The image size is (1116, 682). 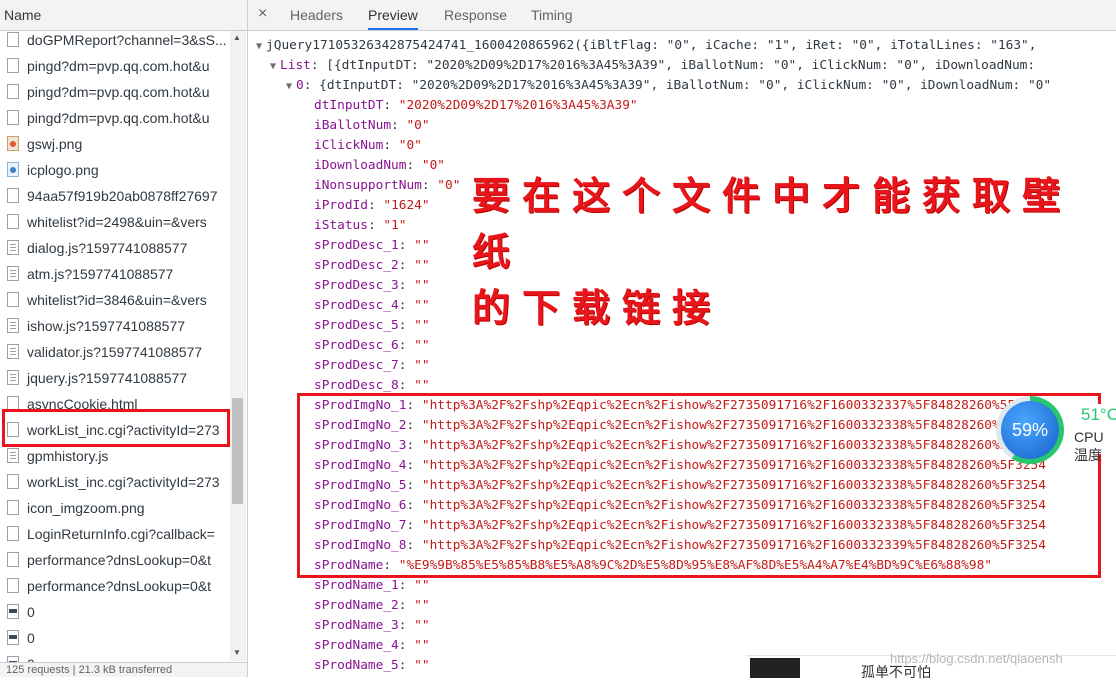 I want to click on watermark: https://blog.csdn.net/qiaoensh, so click(x=976, y=658).